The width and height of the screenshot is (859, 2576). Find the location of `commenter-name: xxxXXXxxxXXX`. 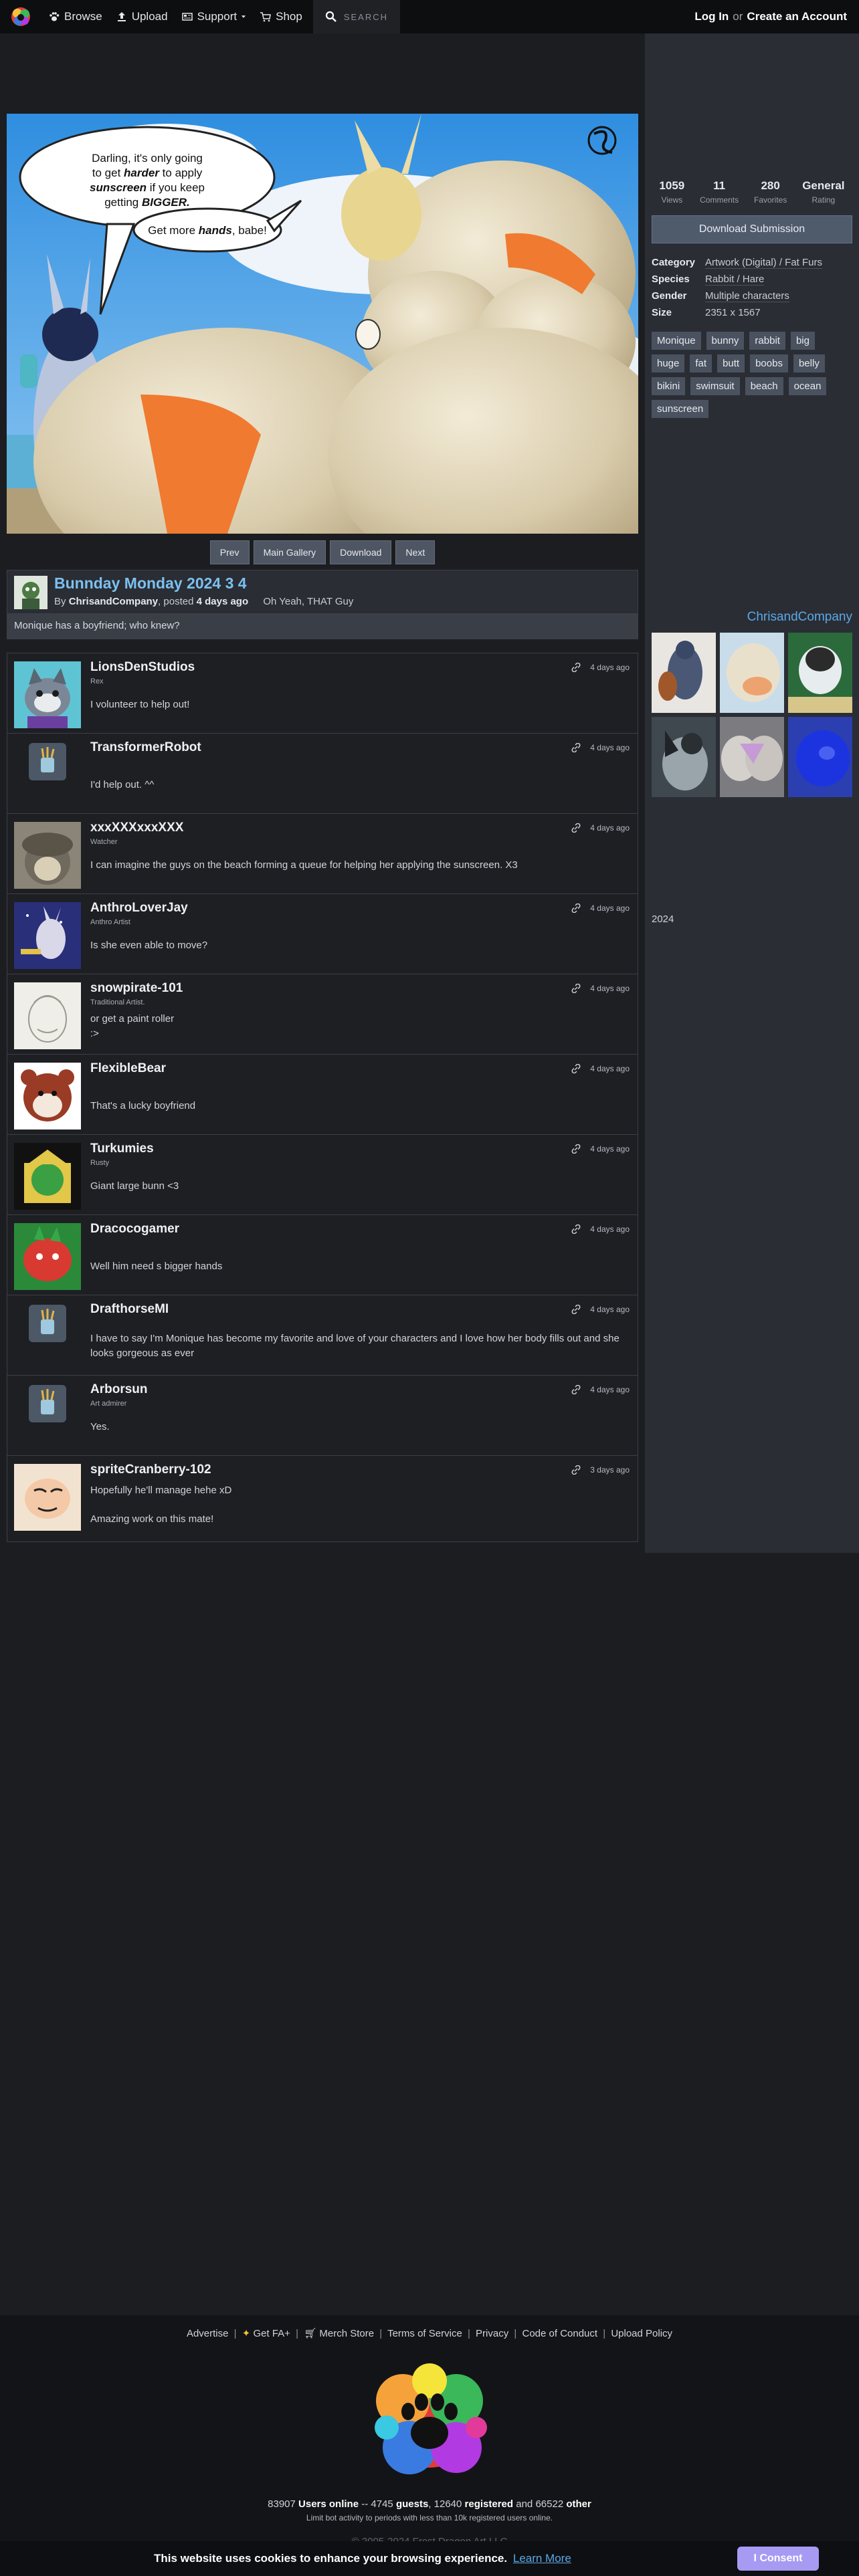

commenter-name: xxxXXXxxxXXX is located at coordinates (136, 828).